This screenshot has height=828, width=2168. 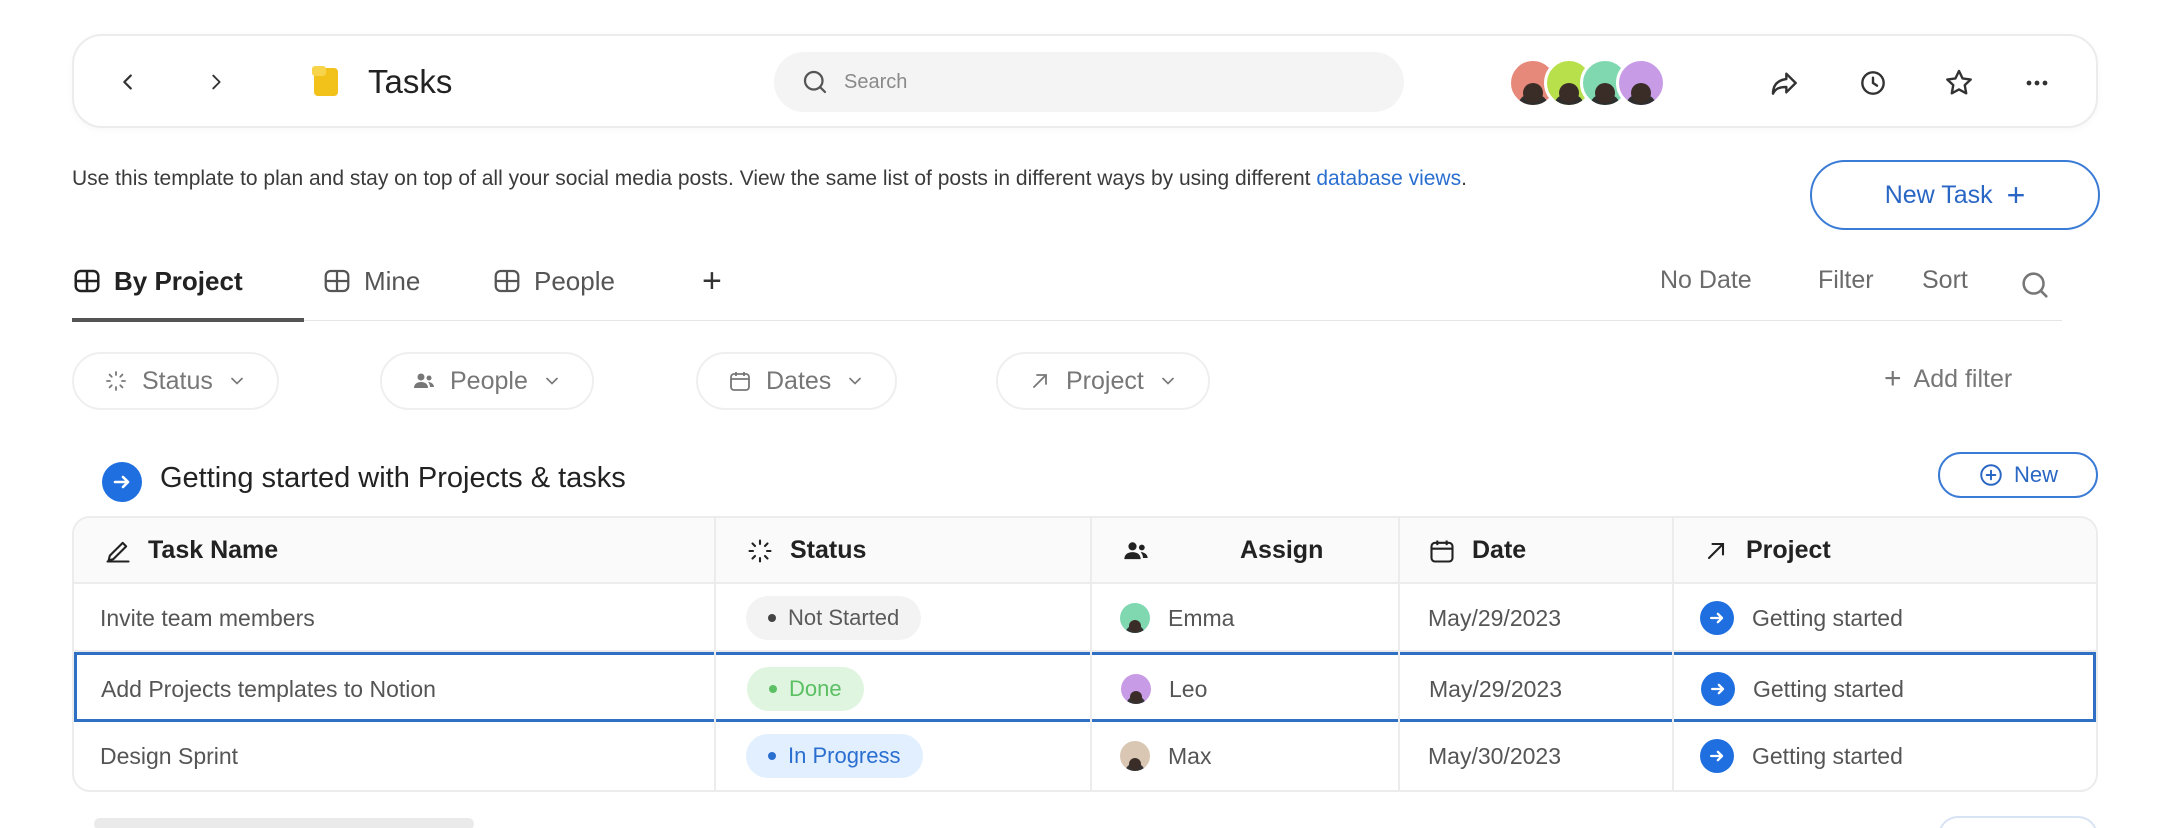 I want to click on header-label: Status, so click(x=828, y=550).